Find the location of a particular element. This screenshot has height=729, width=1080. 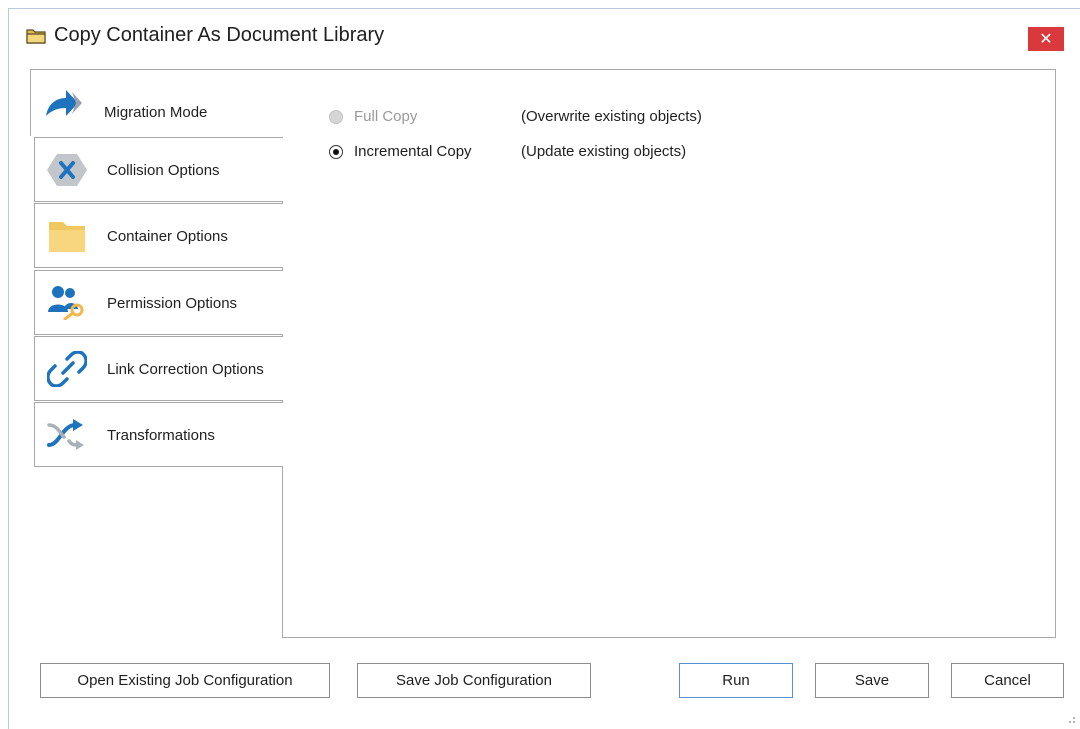

tab-container-options: Container Options is located at coordinates (158, 235).